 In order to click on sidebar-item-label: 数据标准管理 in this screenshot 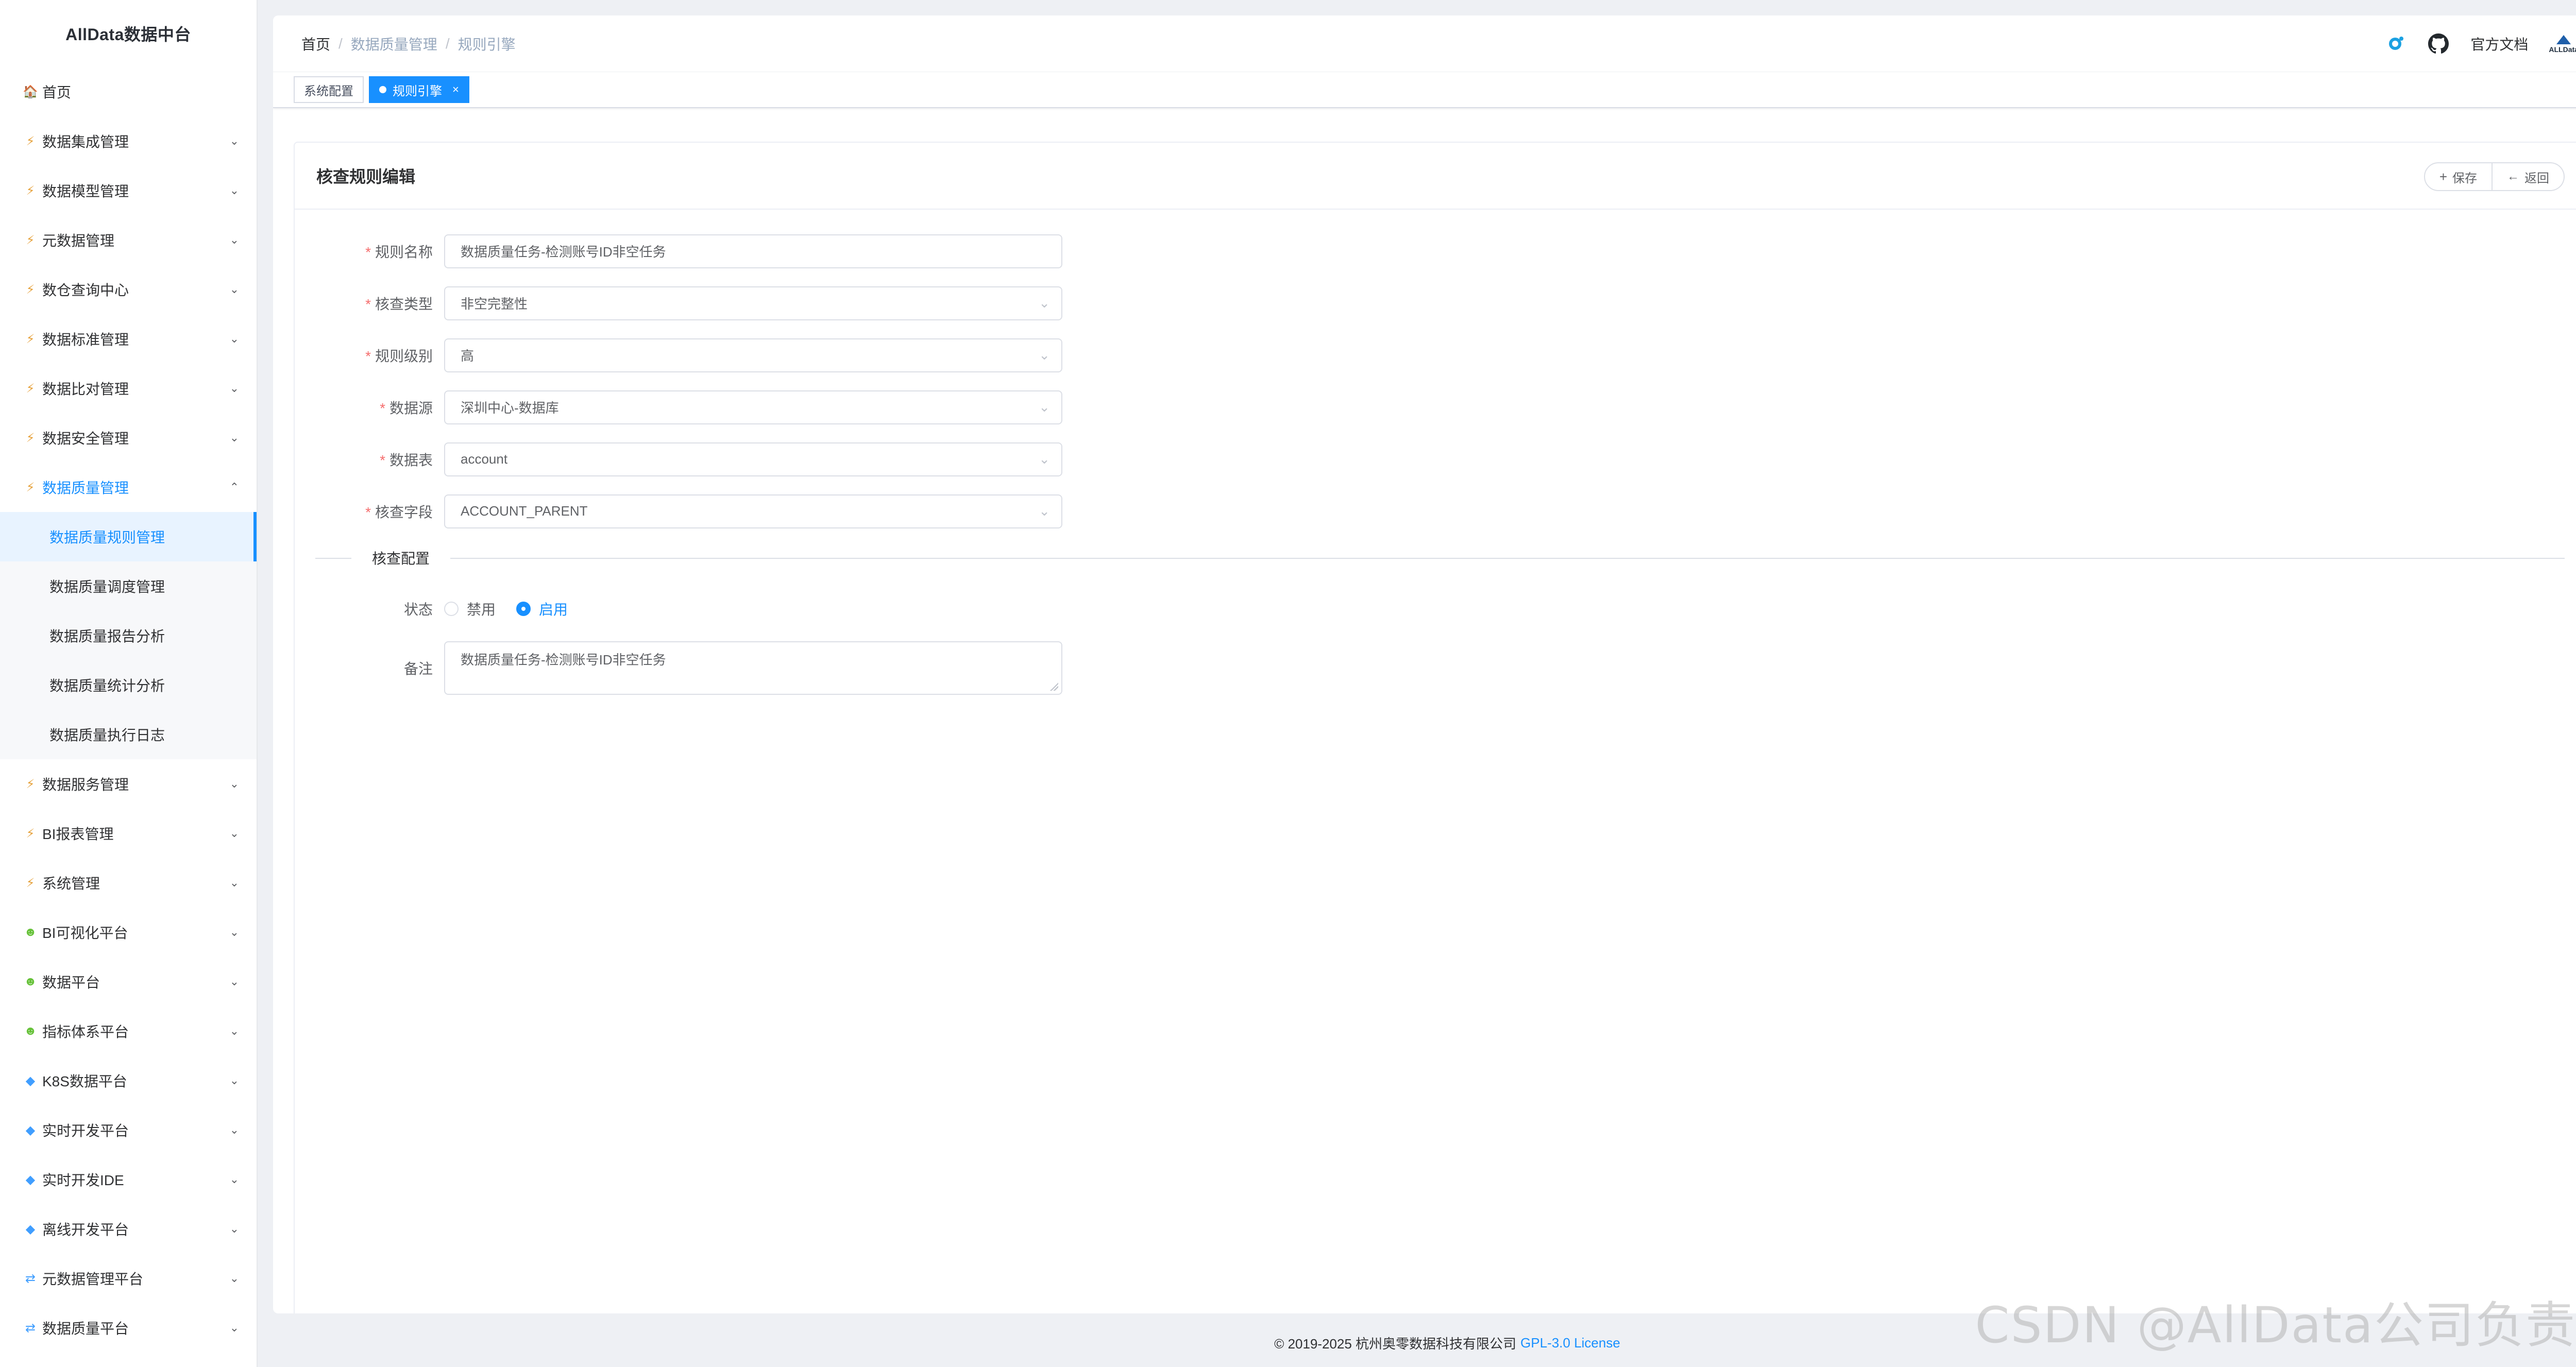, I will do `click(85, 340)`.